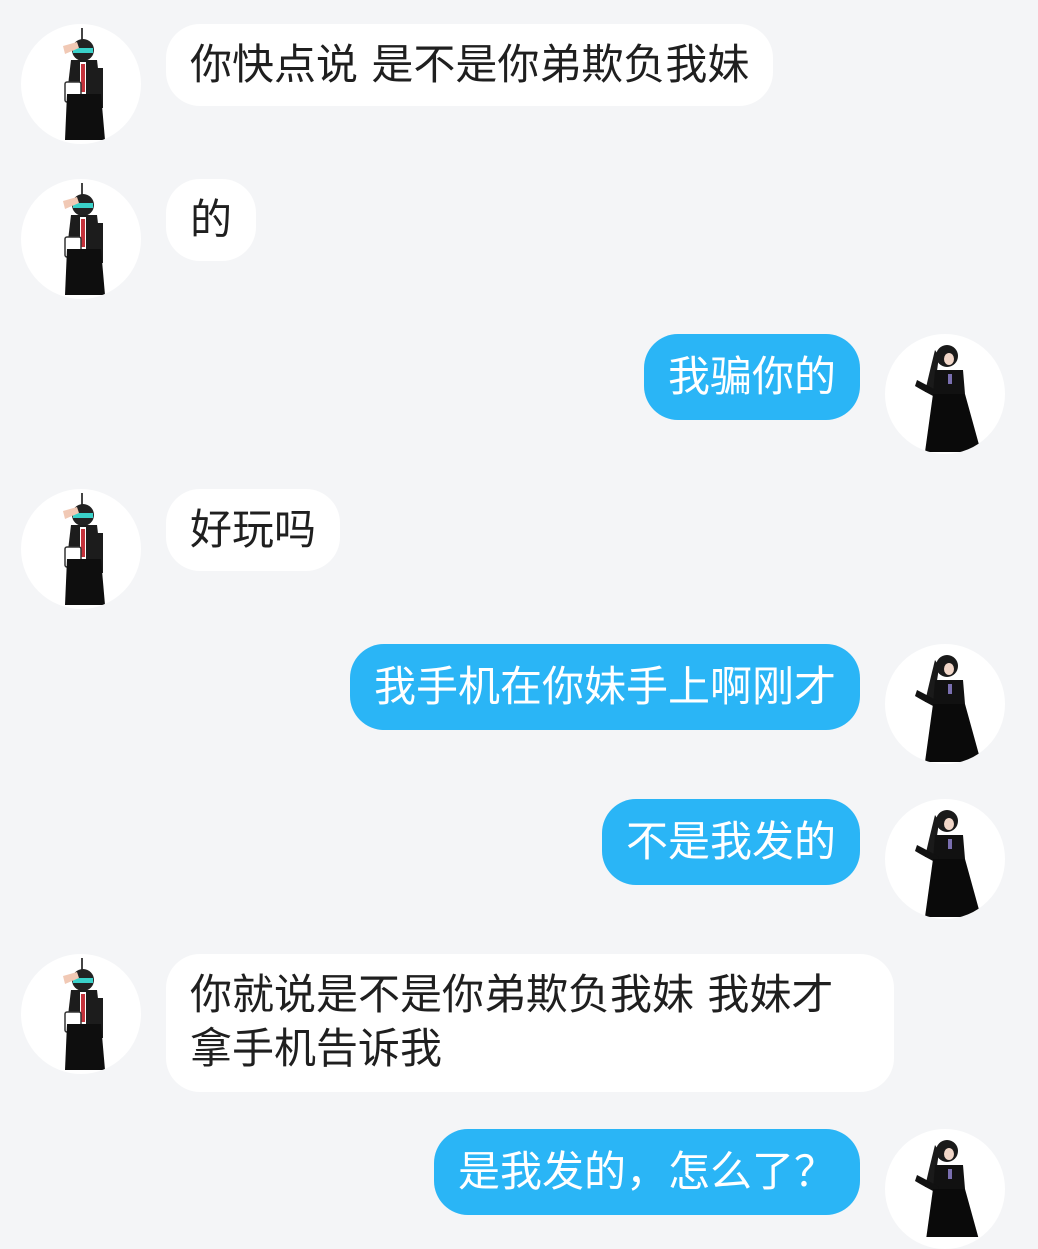 This screenshot has height=1249, width=1038. I want to click on message-text: 我手机在你妹手上啊刚才, so click(604, 686).